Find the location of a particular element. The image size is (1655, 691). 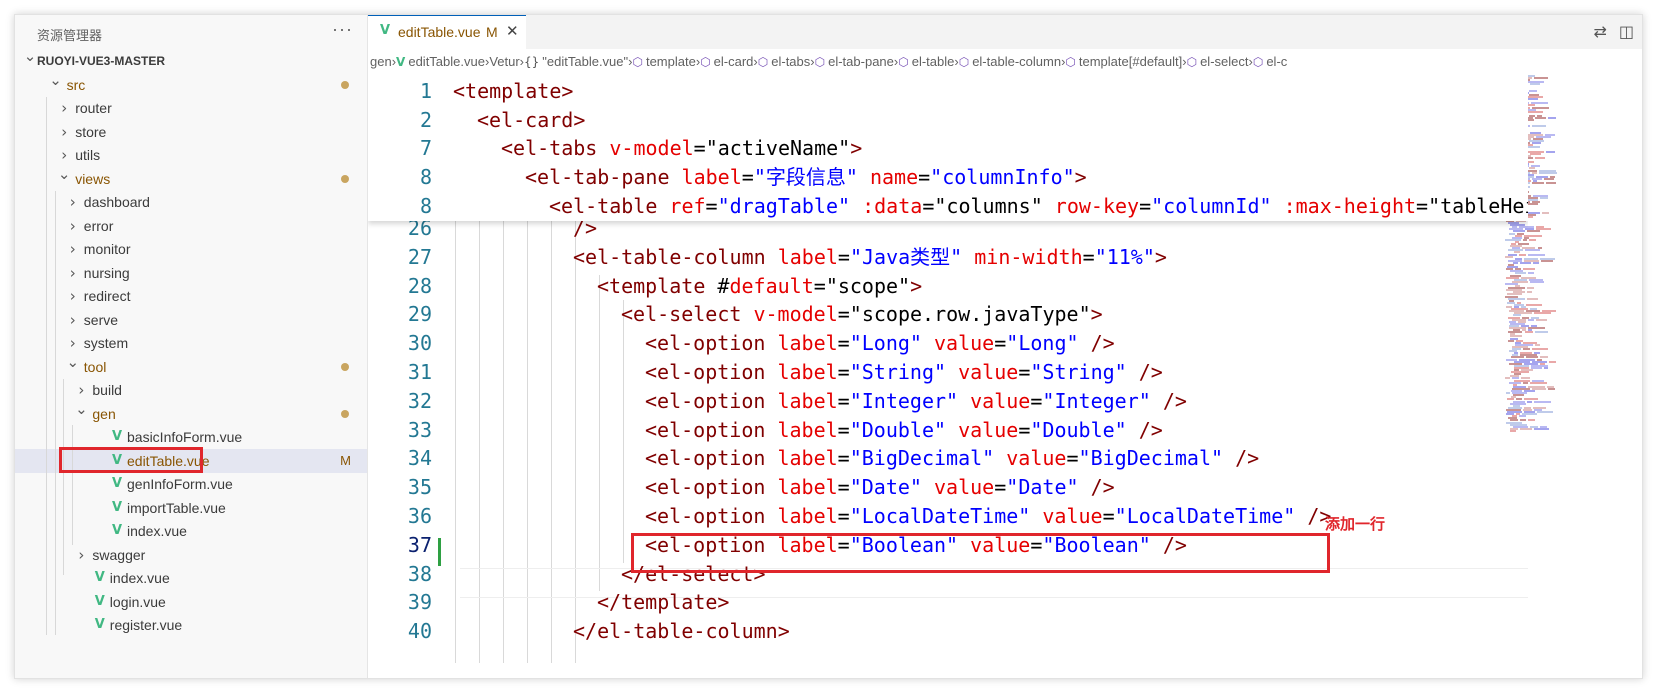

folder-item: › dashboard is located at coordinates (191, 202).